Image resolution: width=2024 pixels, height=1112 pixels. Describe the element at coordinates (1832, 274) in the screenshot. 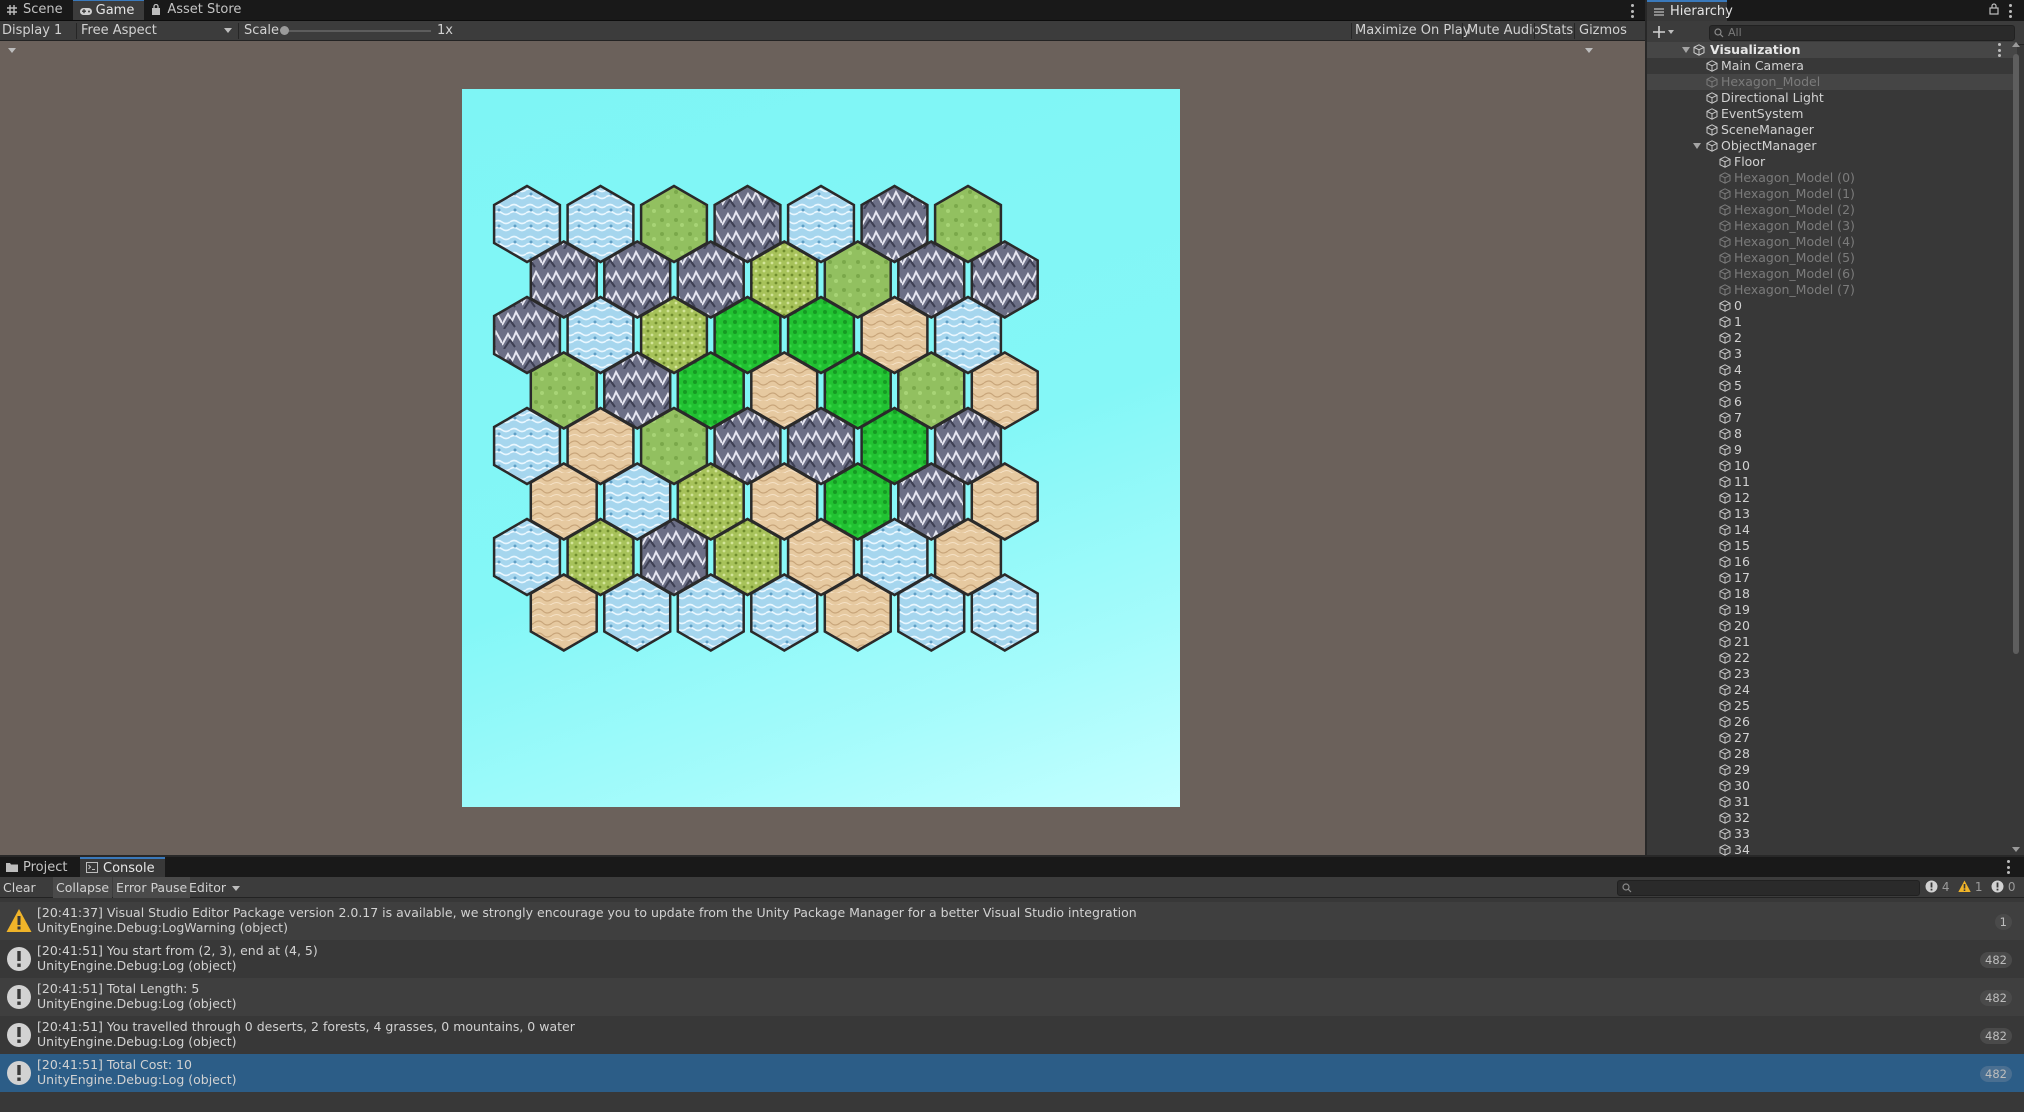

I see `hierarchy-item: Hexagon_Model (6)` at that location.